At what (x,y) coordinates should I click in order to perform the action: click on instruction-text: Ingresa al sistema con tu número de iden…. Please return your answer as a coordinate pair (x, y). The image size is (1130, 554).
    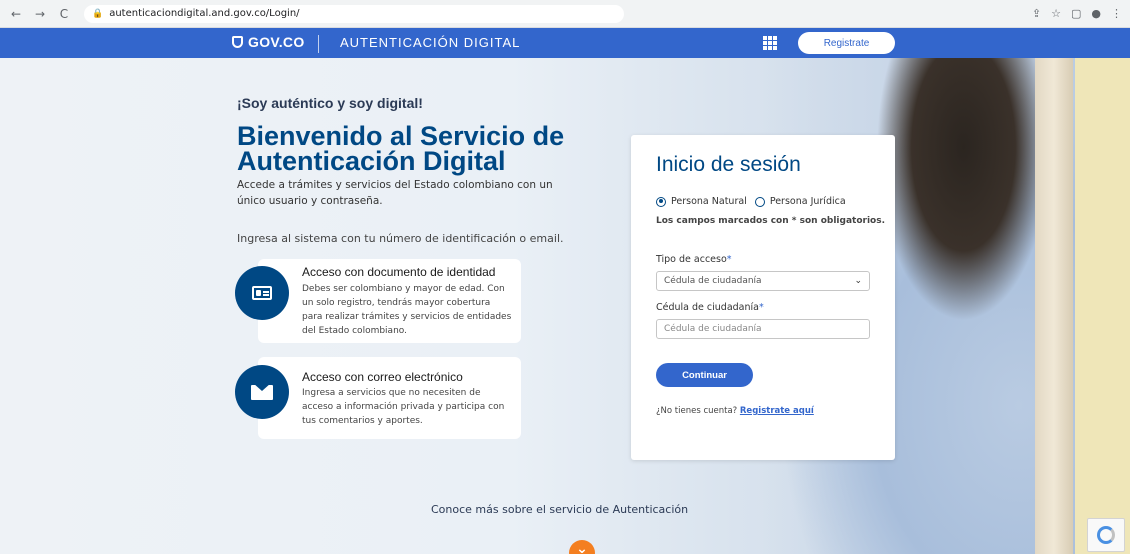
    Looking at the image, I should click on (400, 238).